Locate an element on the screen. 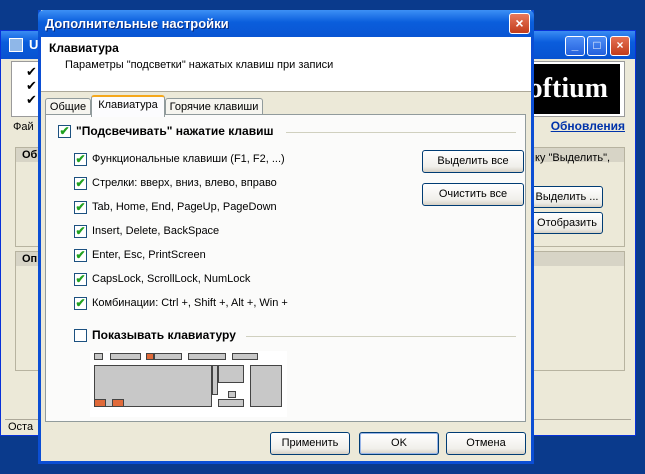 This screenshot has height=474, width=645. clear-all-button: Очистить все is located at coordinates (473, 194).